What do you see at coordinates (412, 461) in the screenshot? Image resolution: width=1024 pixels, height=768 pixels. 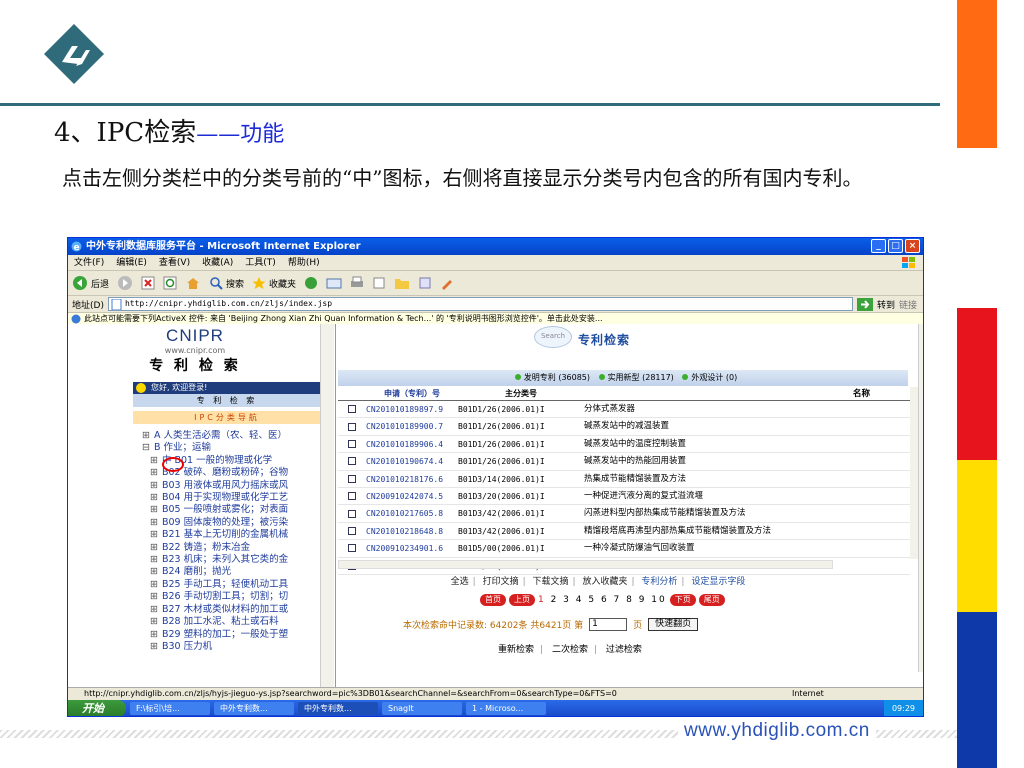 I see `row-app-no: CN201010190674.4` at bounding box center [412, 461].